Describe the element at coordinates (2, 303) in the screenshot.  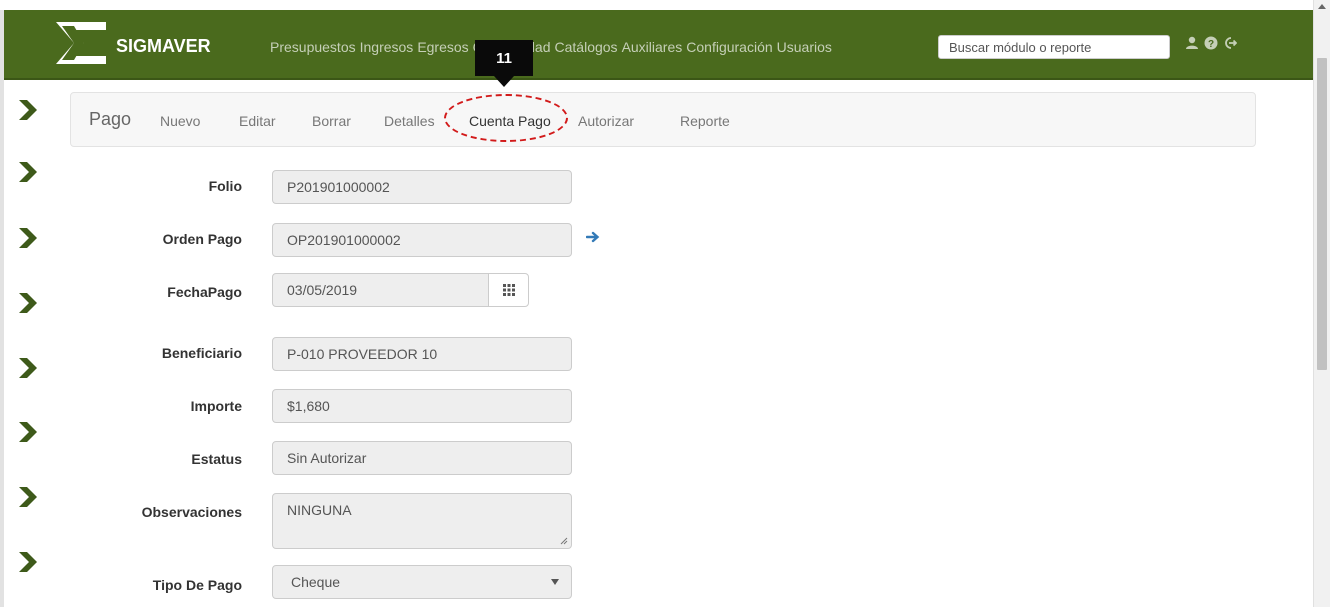
I see `window-frame` at that location.